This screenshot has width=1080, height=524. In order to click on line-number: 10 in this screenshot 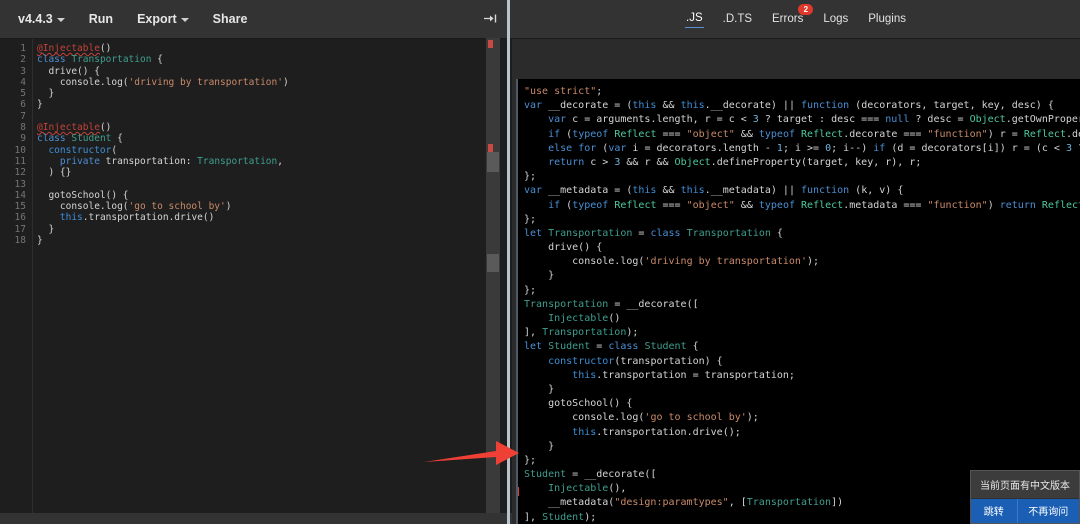, I will do `click(20, 150)`.